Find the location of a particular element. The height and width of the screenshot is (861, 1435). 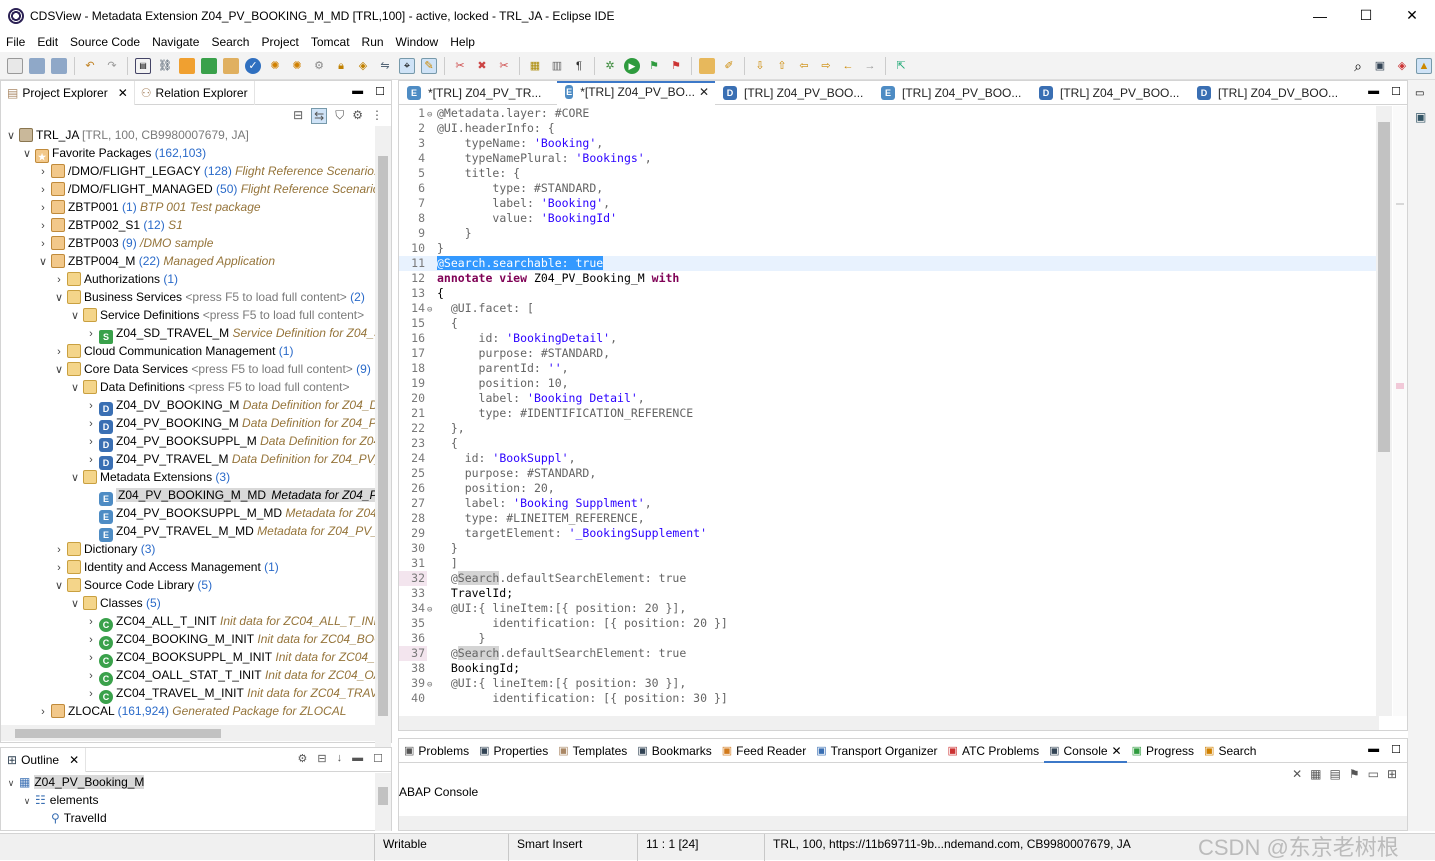

next-annotation-icon: ⇩ is located at coordinates (760, 66).